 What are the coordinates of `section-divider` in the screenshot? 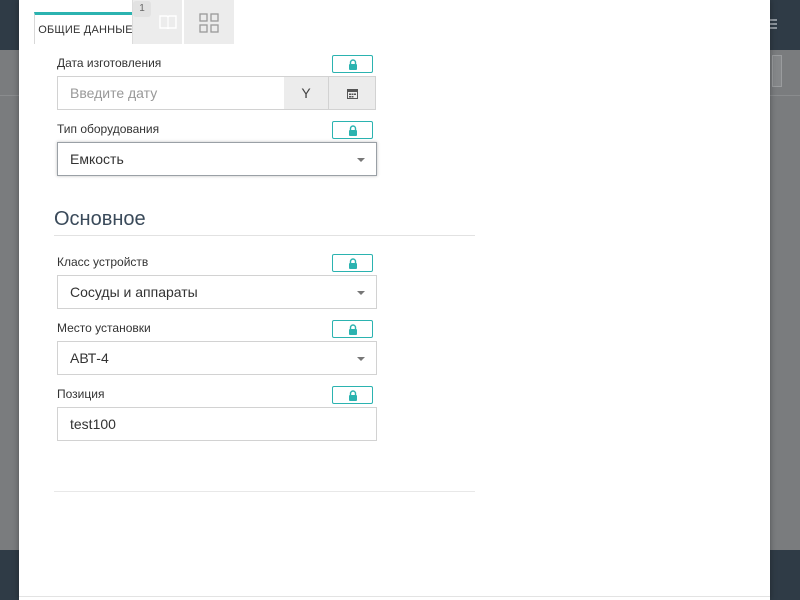 It's located at (264, 235).